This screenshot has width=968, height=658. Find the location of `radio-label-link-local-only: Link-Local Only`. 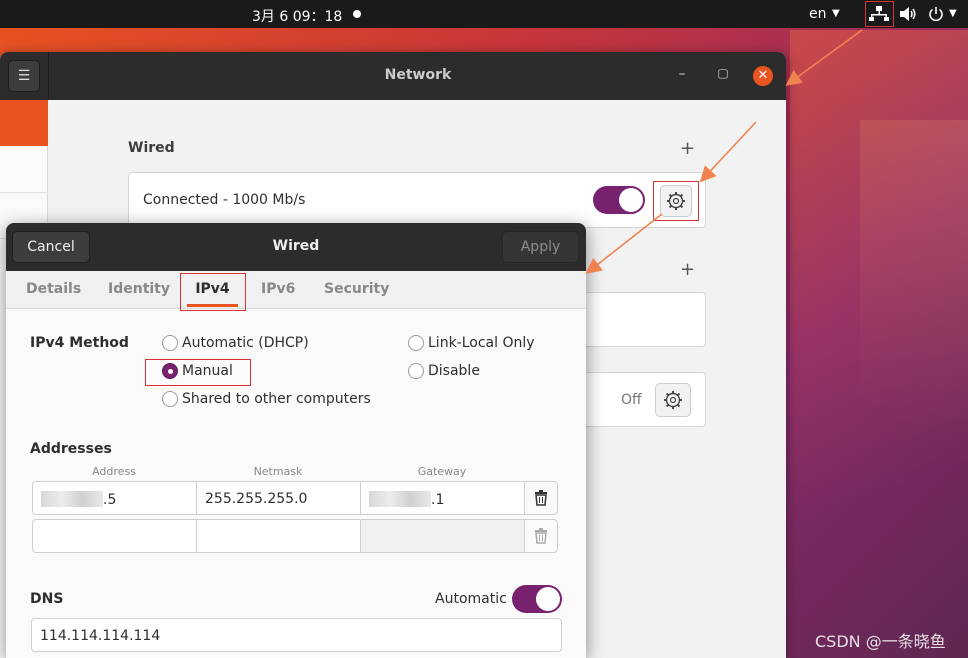

radio-label-link-local-only: Link-Local Only is located at coordinates (481, 343).